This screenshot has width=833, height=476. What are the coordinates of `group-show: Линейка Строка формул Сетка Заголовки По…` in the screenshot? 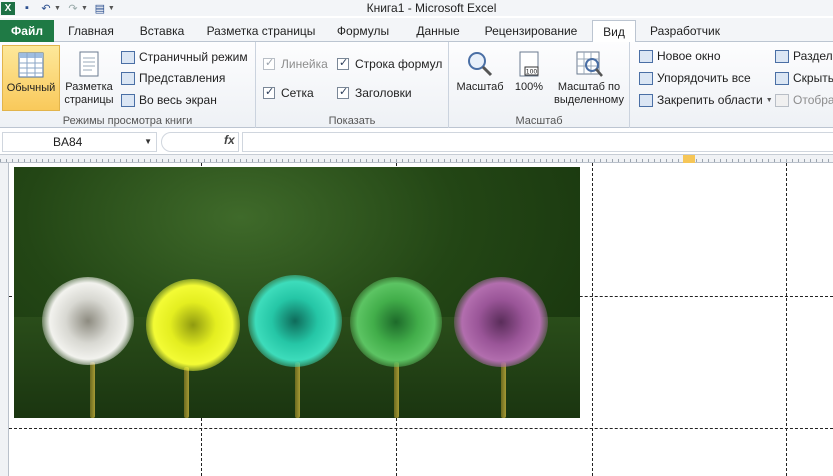 It's located at (352, 85).